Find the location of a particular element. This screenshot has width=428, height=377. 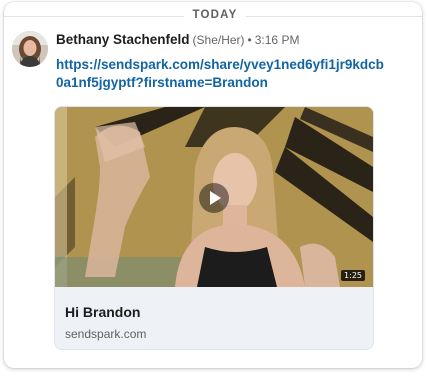

avatar is located at coordinates (30, 49).